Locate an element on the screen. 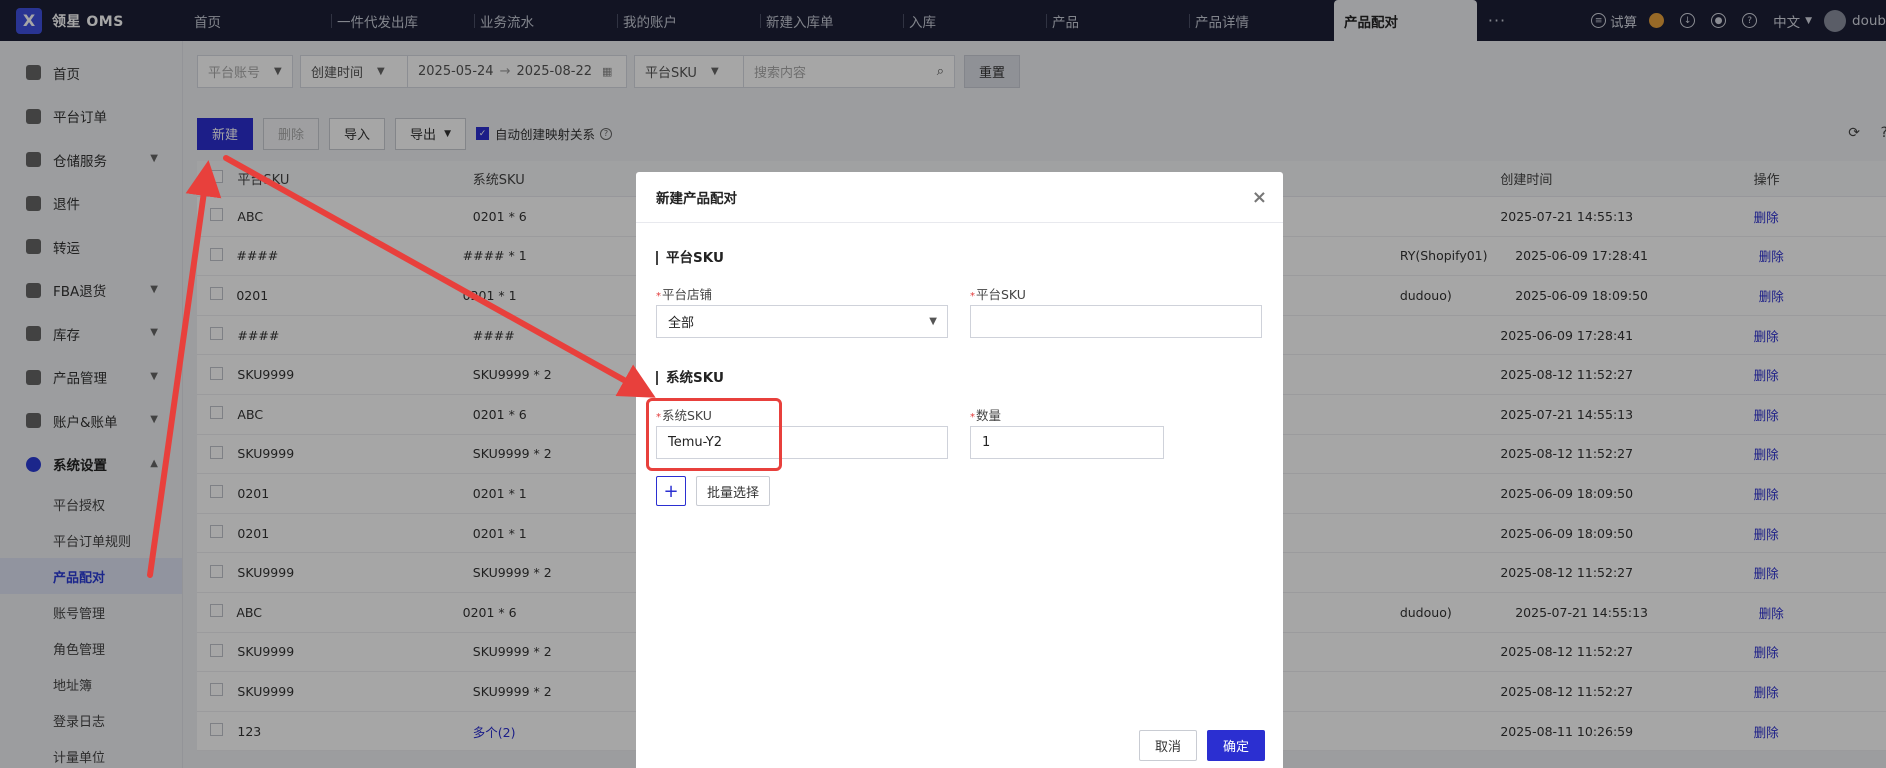 This screenshot has width=1886, height=768. platform-sku-input is located at coordinates (1116, 321).